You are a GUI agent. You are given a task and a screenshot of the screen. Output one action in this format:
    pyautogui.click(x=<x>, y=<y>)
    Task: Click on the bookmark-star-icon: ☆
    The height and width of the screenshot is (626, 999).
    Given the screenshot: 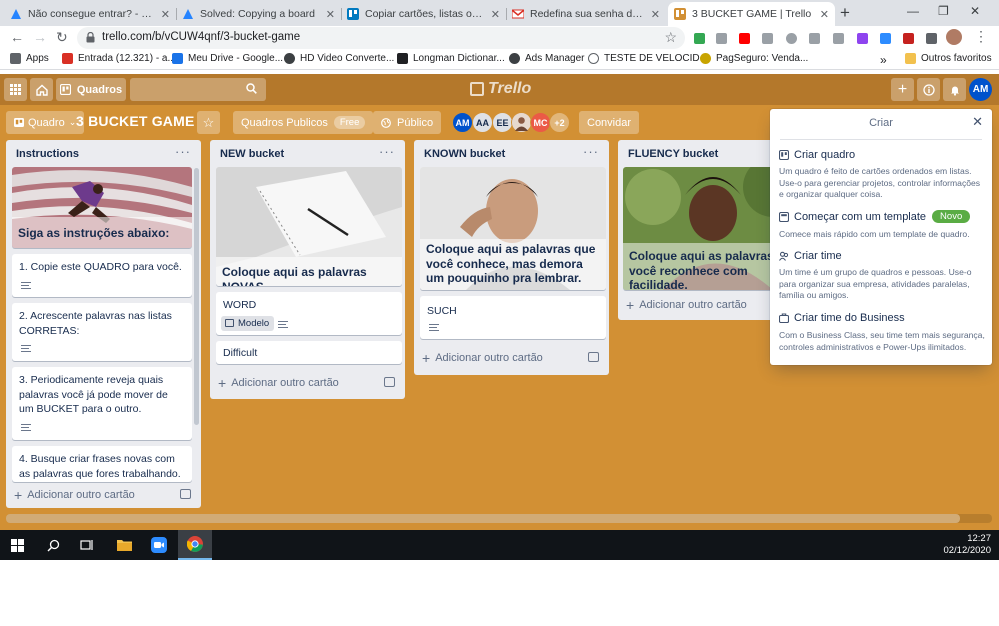 What is the action you would take?
    pyautogui.click(x=670, y=37)
    